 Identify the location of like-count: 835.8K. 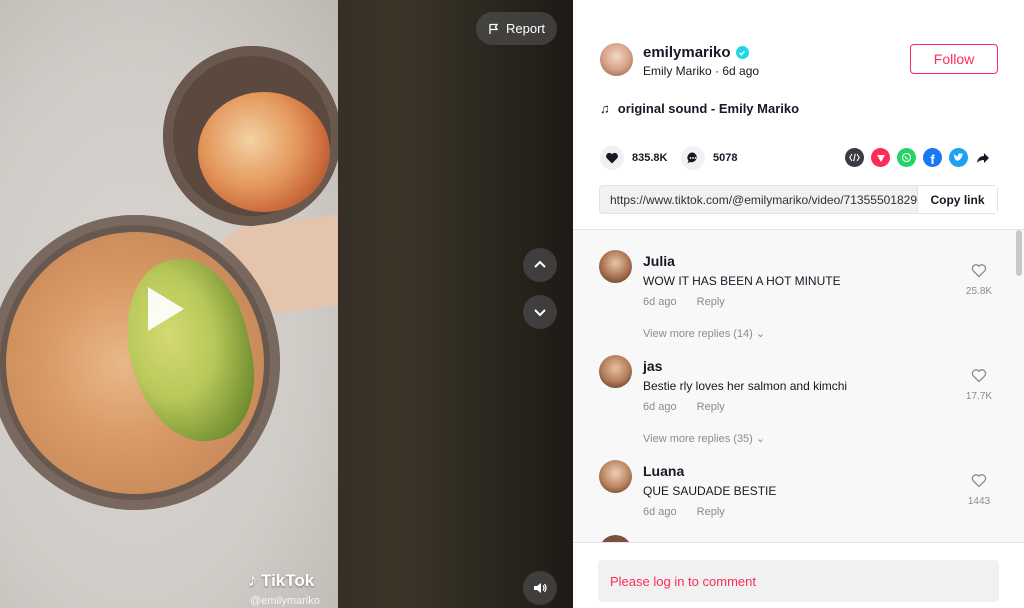
(650, 158).